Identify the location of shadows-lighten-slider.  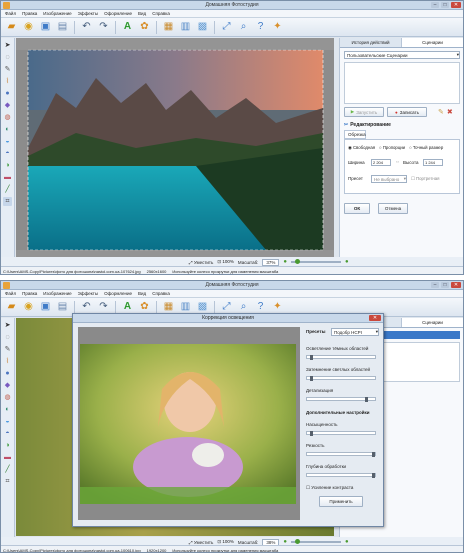
(341, 357).